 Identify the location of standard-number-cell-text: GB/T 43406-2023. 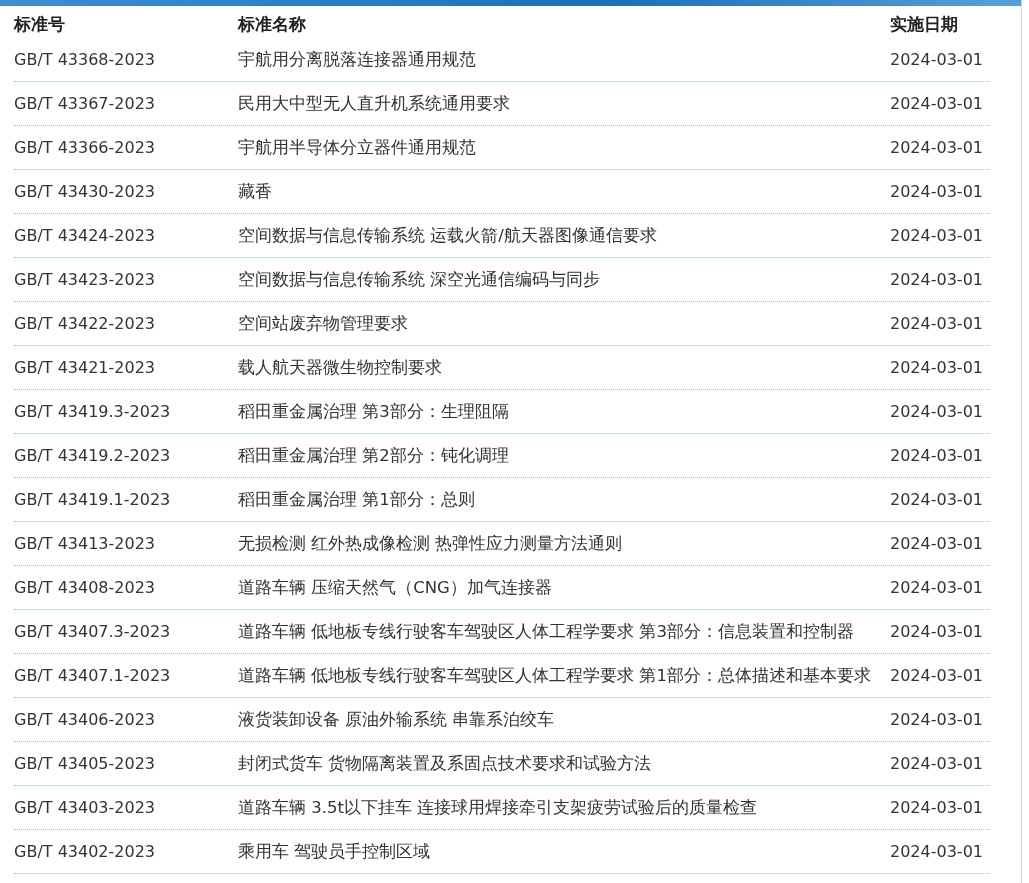
(84, 720).